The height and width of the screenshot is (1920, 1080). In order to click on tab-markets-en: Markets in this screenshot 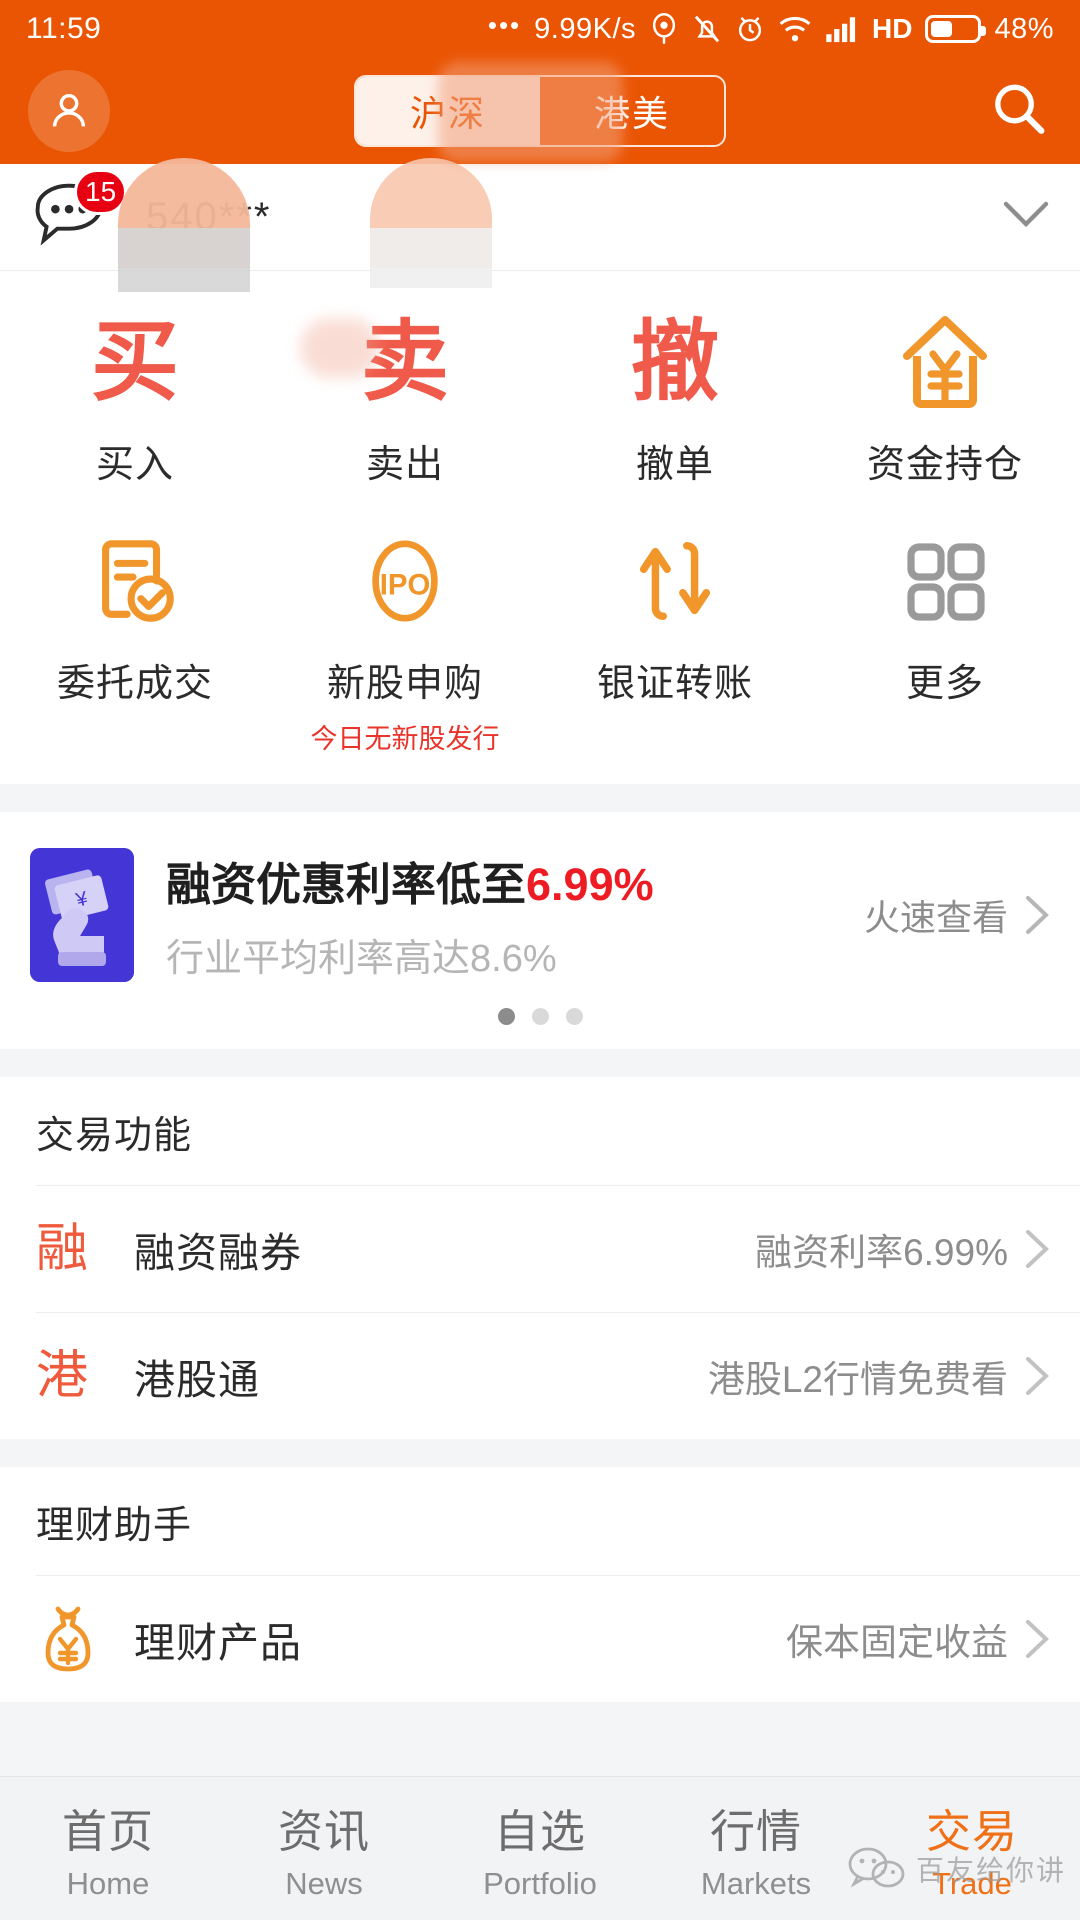, I will do `click(756, 1883)`.